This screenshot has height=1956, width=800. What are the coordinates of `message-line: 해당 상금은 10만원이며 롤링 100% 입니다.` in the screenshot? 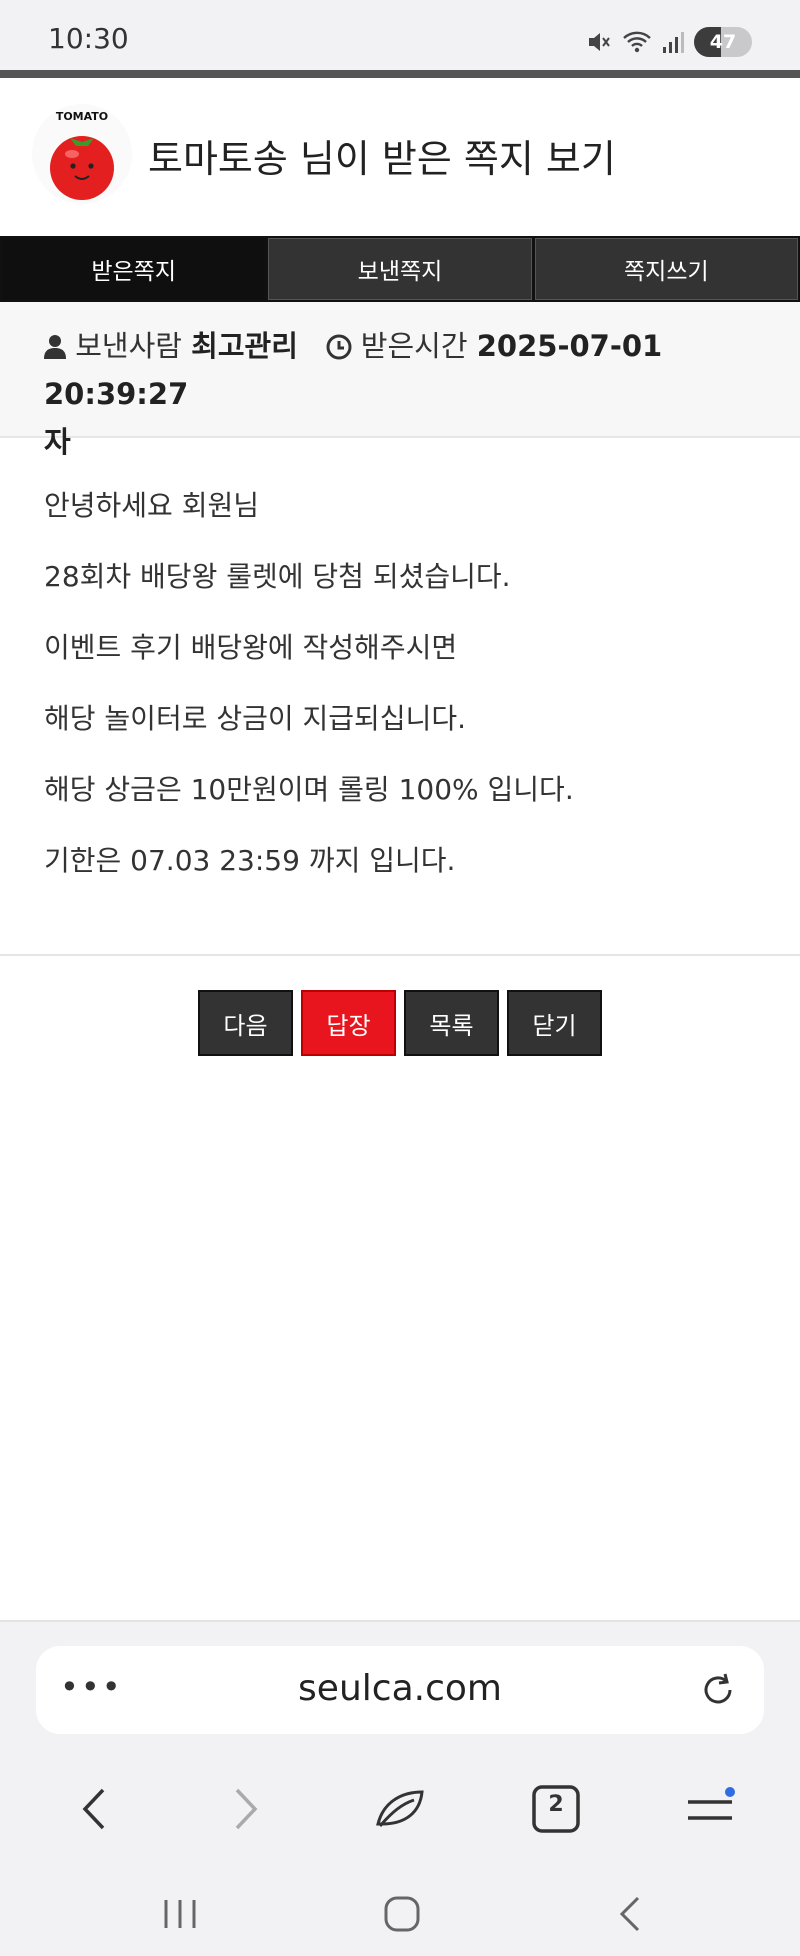 It's located at (309, 789).